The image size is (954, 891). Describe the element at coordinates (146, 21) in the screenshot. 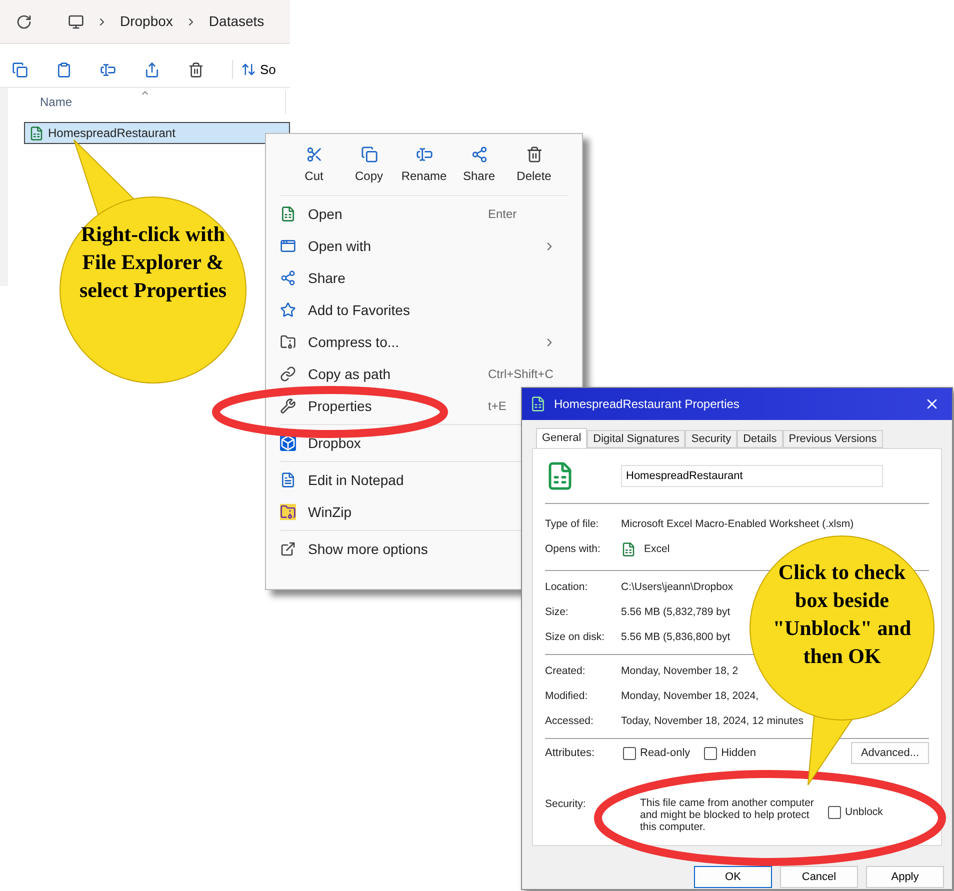

I see `breadcrumb-item: Dropbox` at that location.